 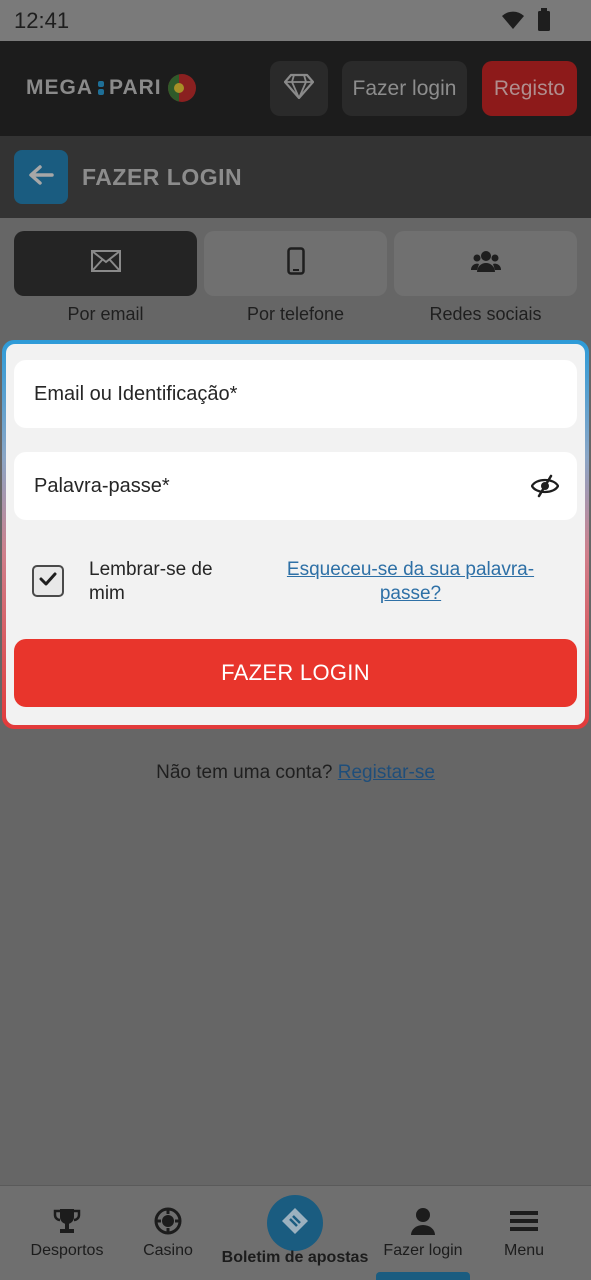 I want to click on nav-label-bet-slip: Boletim de apostas, so click(x=295, y=1258).